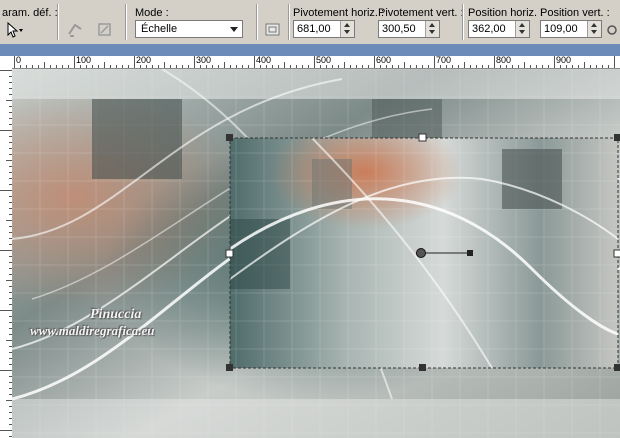  Describe the element at coordinates (617, 367) in the screenshot. I see `resize-handle-se` at that location.